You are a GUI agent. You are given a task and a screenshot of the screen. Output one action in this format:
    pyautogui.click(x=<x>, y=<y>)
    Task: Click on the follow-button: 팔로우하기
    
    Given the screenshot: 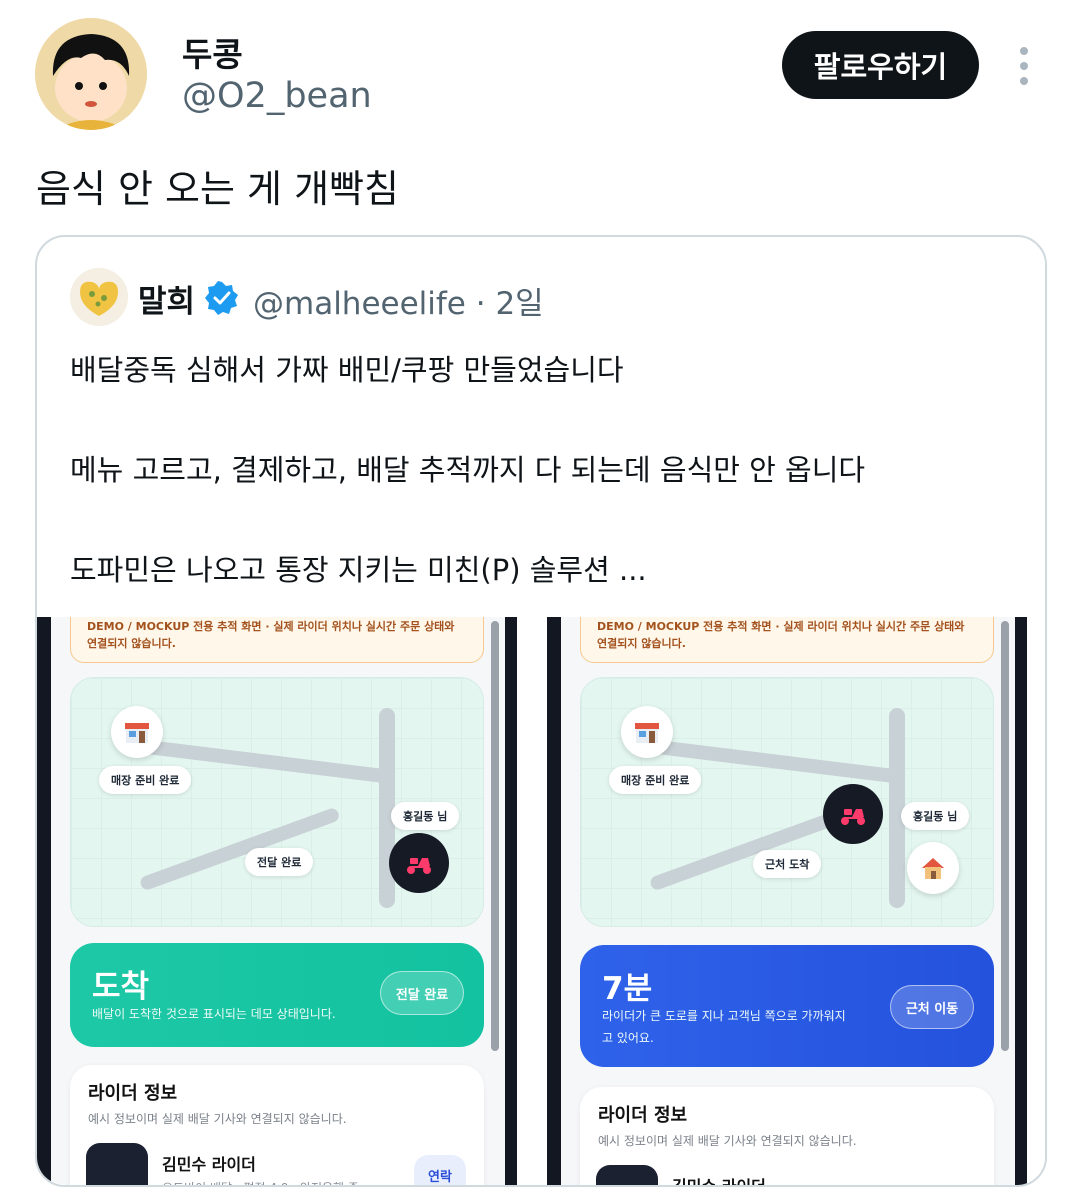 What is the action you would take?
    pyautogui.click(x=880, y=65)
    